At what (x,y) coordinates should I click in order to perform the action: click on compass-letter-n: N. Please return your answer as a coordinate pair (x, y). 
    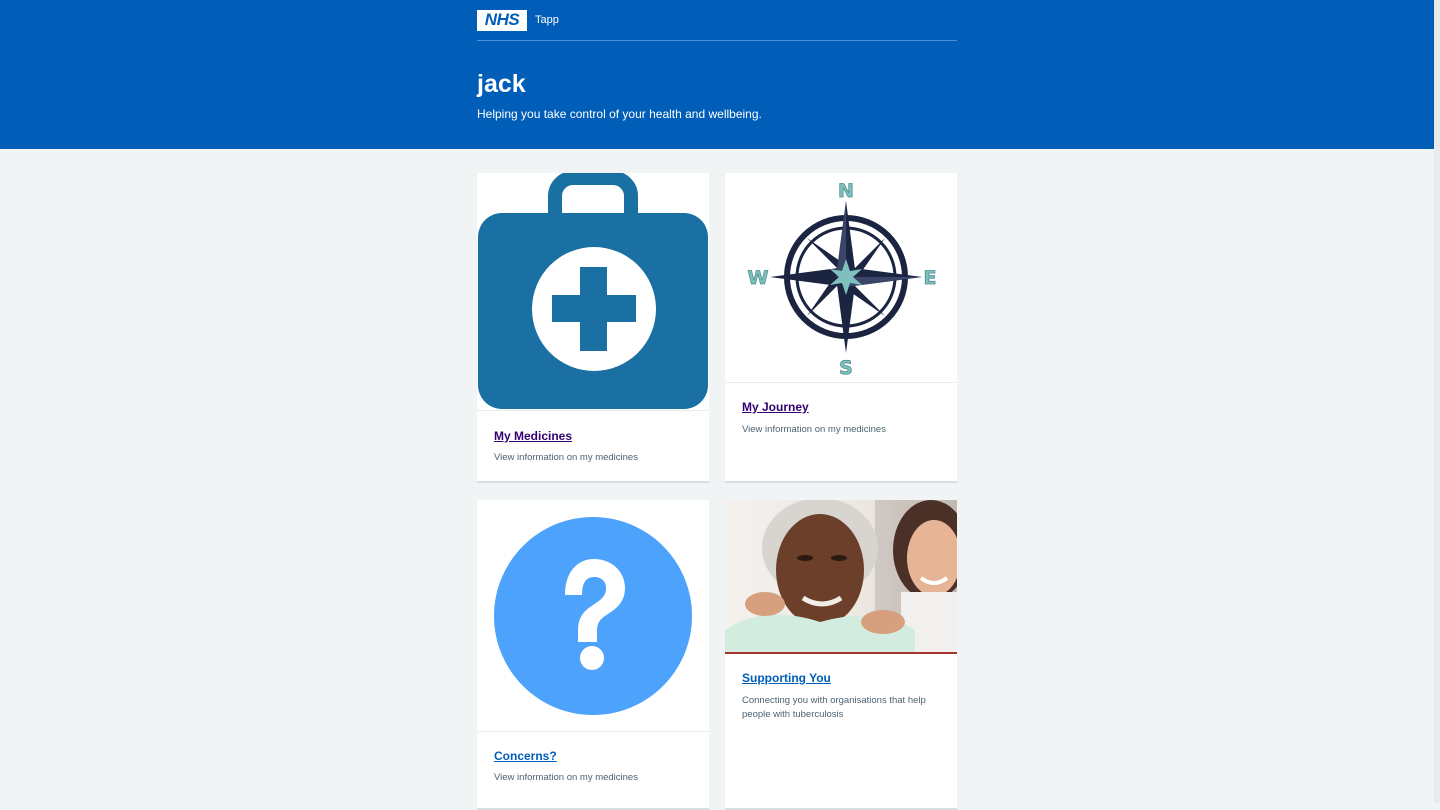
    Looking at the image, I should click on (846, 191).